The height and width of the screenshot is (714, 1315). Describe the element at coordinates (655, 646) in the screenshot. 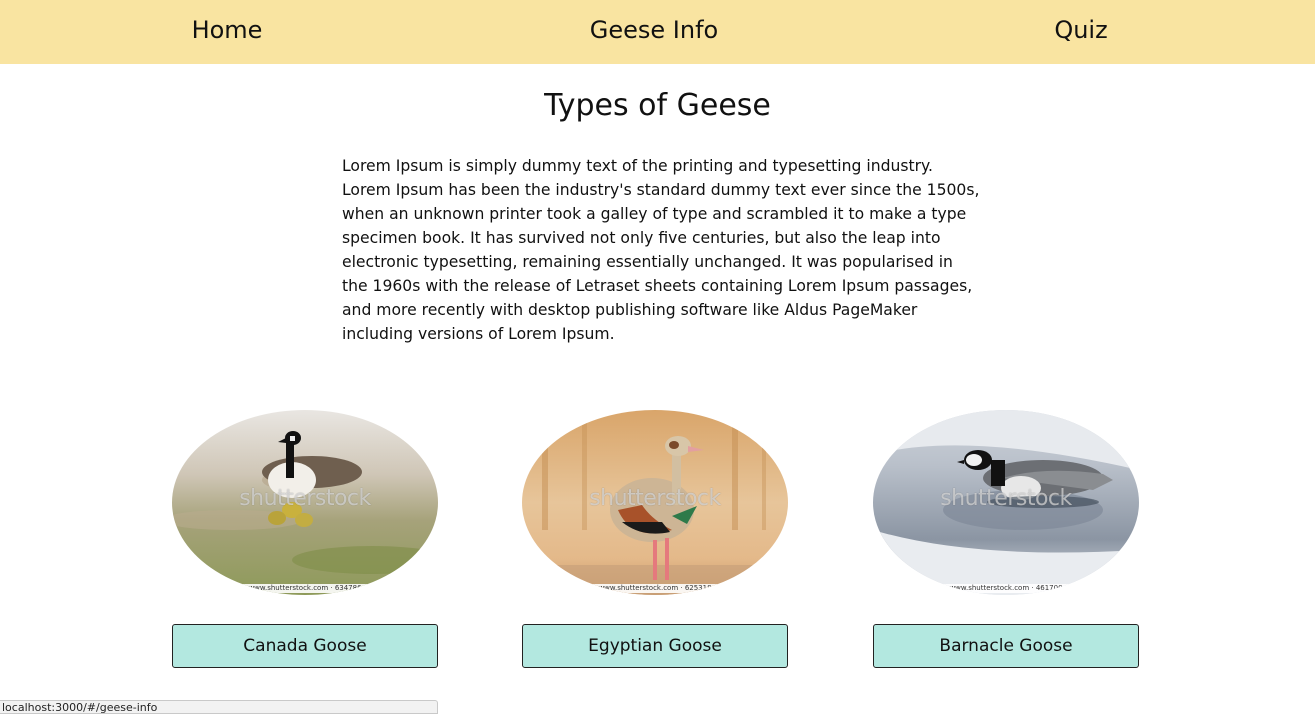

I see `egyptian-goose-button: Egyptian Goose` at that location.